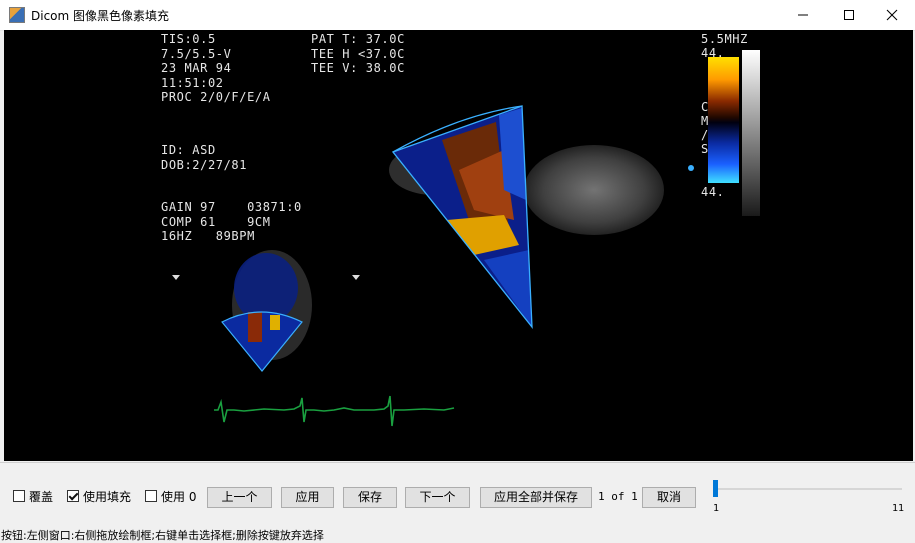 The width and height of the screenshot is (915, 543). I want to click on java-cup-icon, so click(17, 15).